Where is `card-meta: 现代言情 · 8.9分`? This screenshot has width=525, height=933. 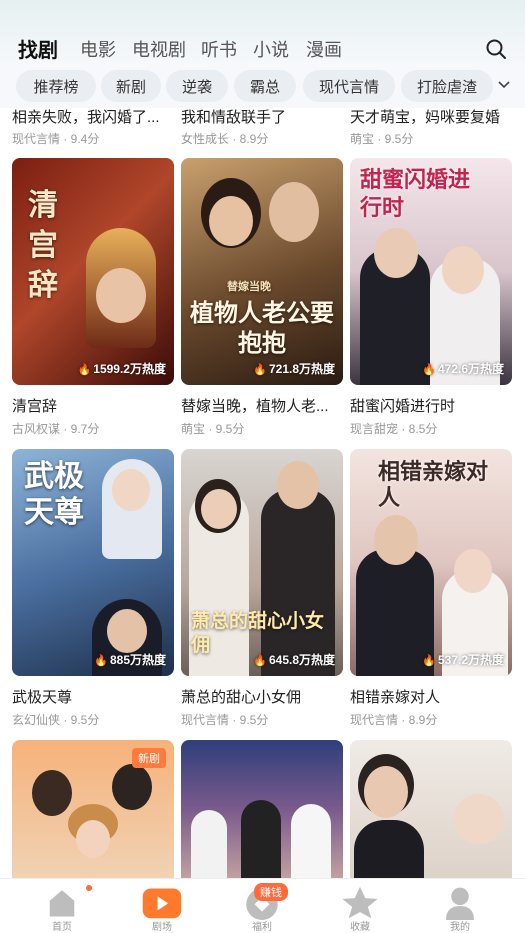 card-meta: 现代言情 · 8.9分 is located at coordinates (394, 720).